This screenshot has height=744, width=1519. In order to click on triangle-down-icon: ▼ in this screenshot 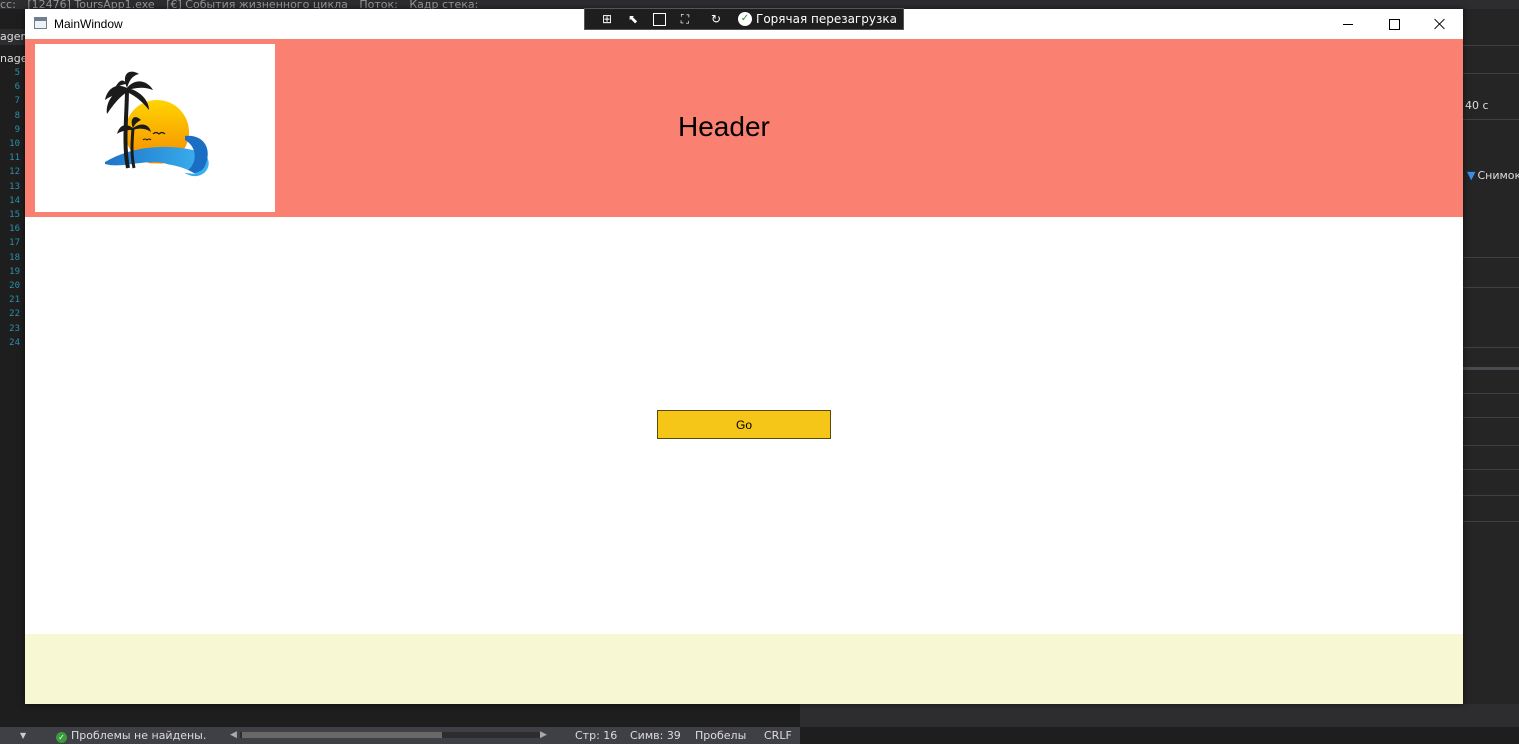, I will do `click(1471, 175)`.